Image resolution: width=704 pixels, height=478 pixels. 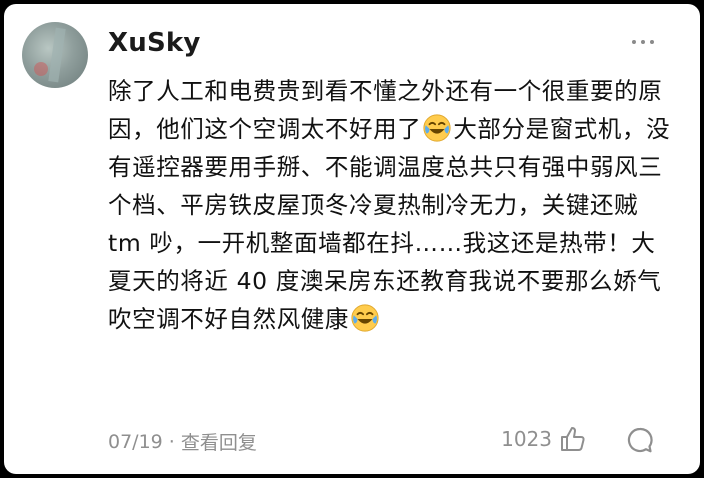 What do you see at coordinates (640, 440) in the screenshot?
I see `comment-bubble-icon` at bounding box center [640, 440].